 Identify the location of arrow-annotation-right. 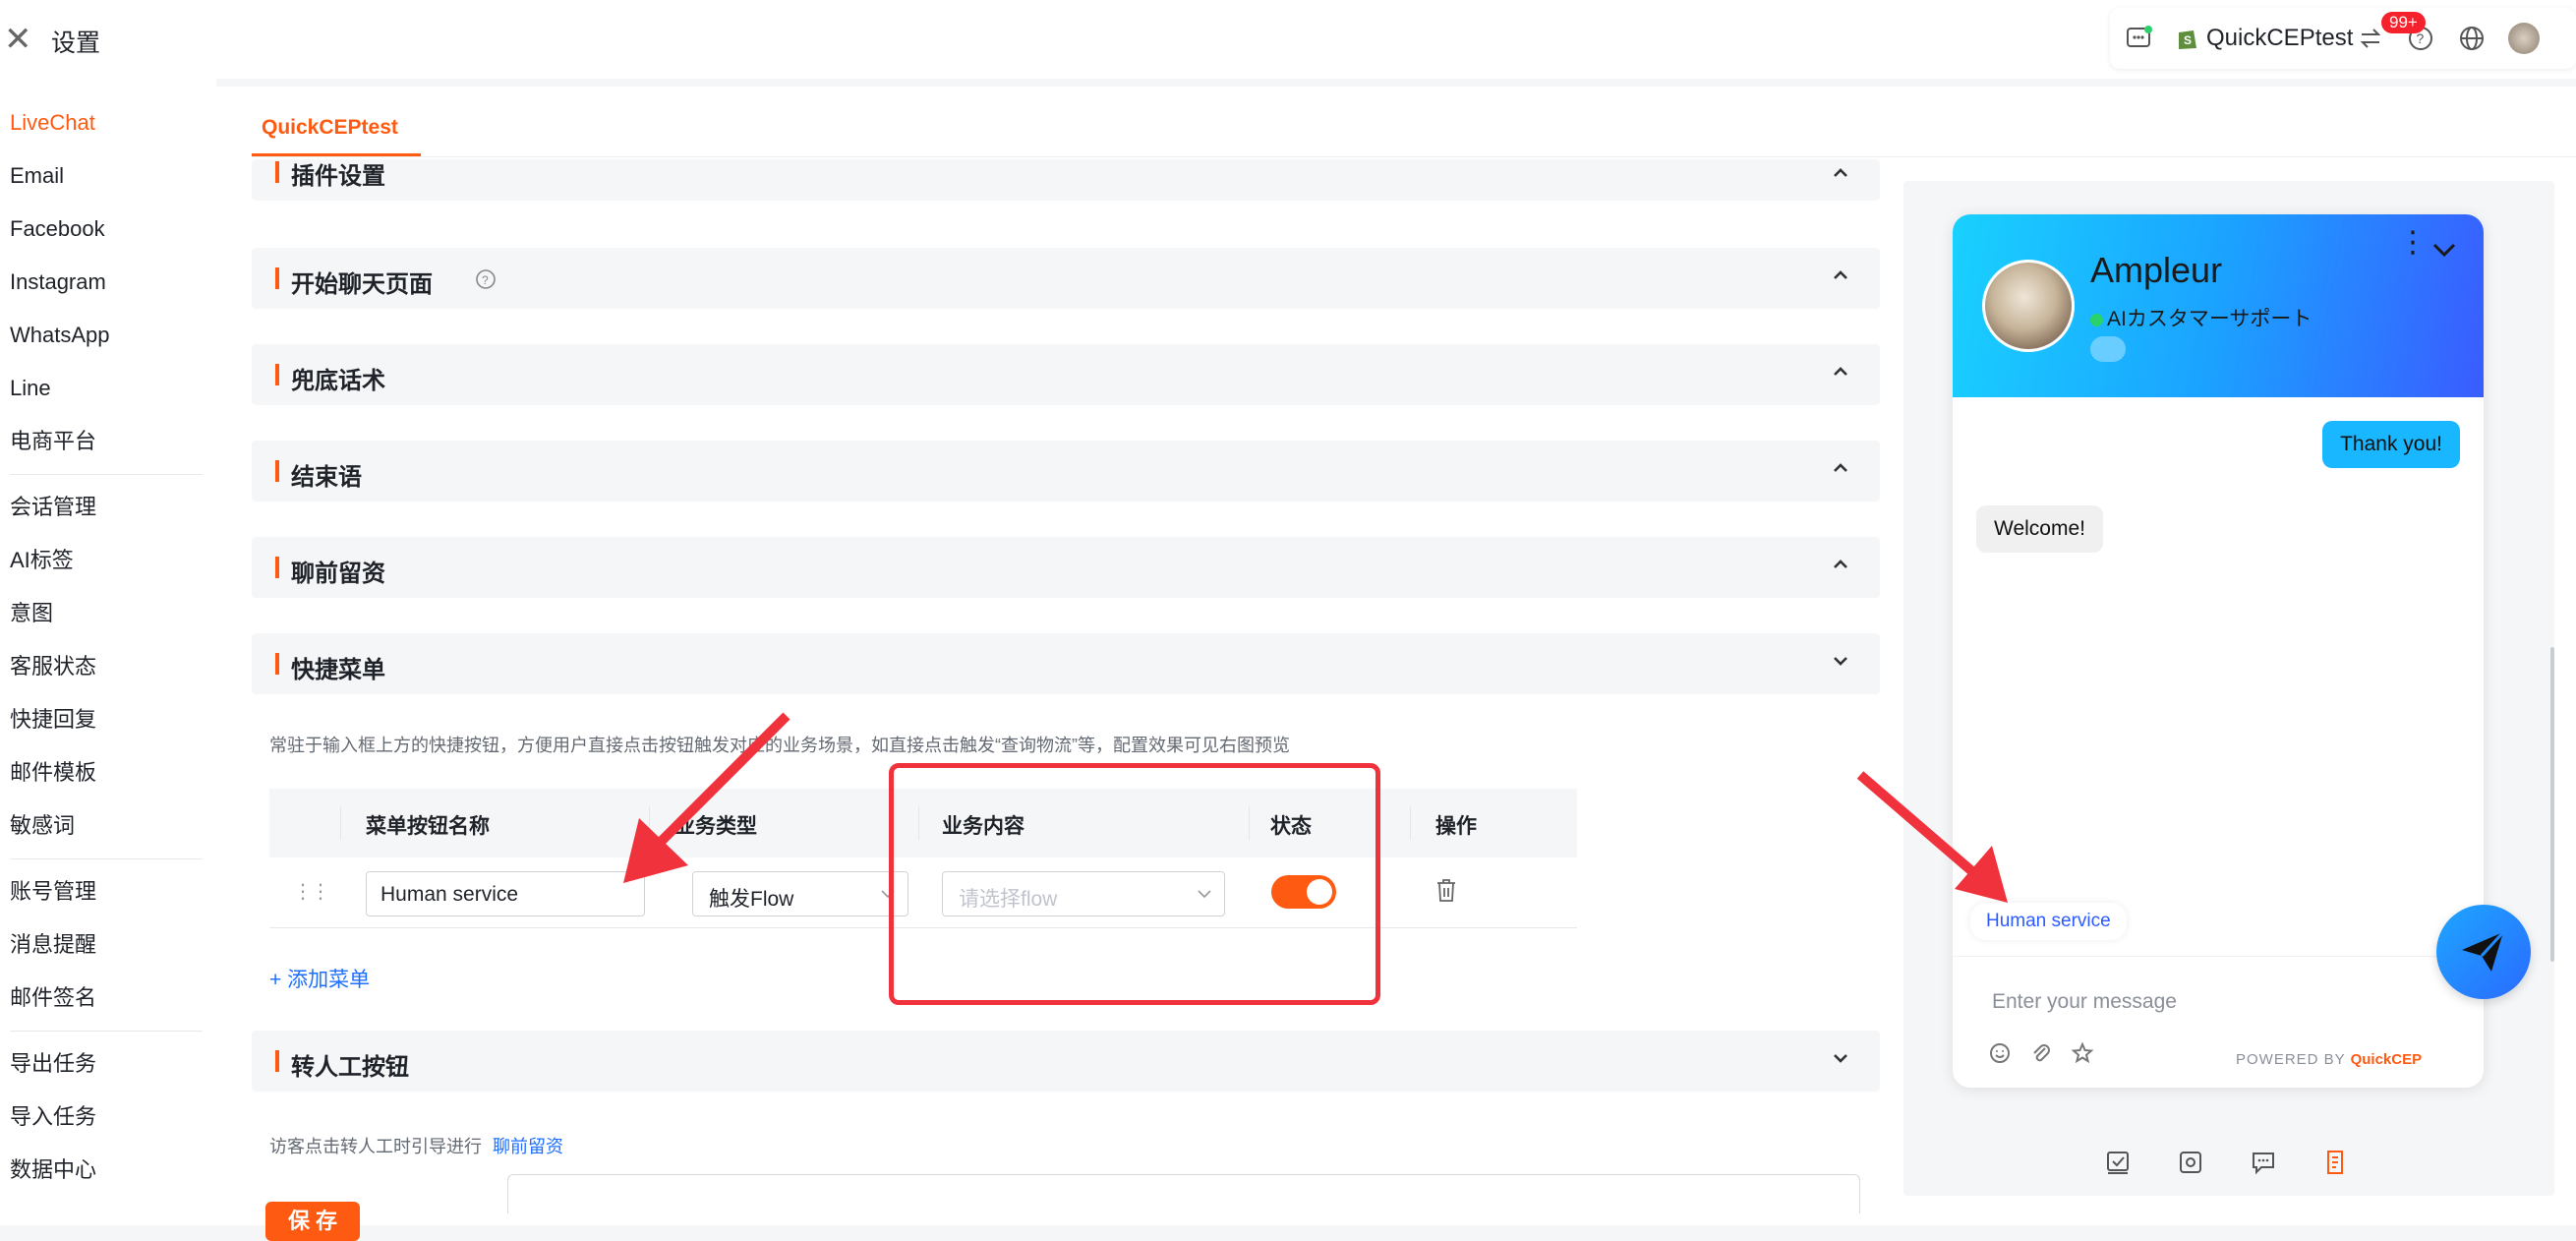
(1932, 837).